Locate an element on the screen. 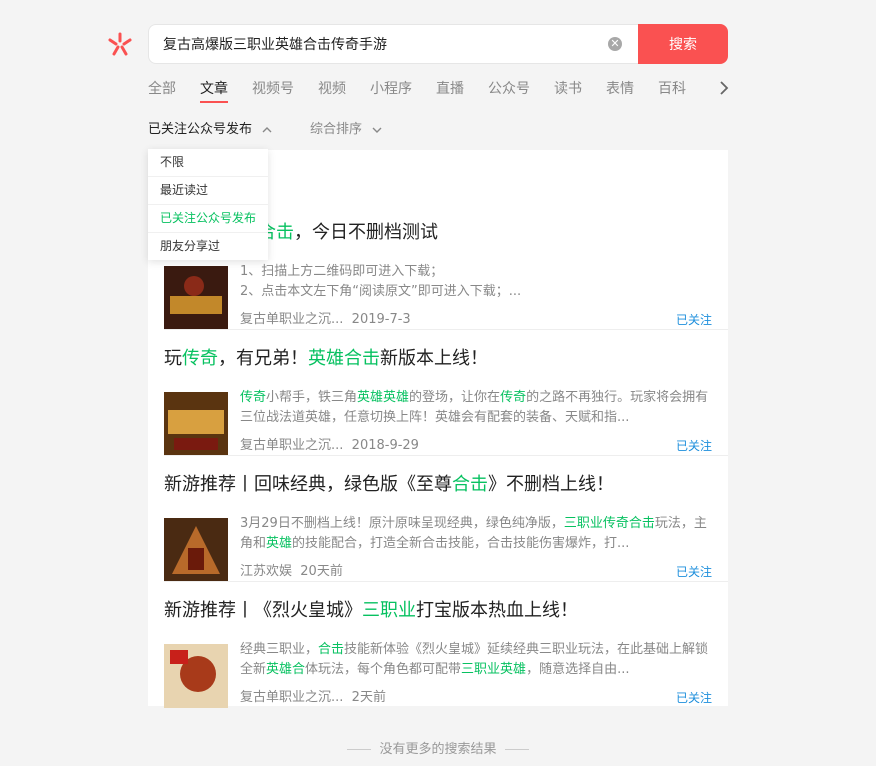  tab-encyclopedia: 百科 is located at coordinates (672, 88).